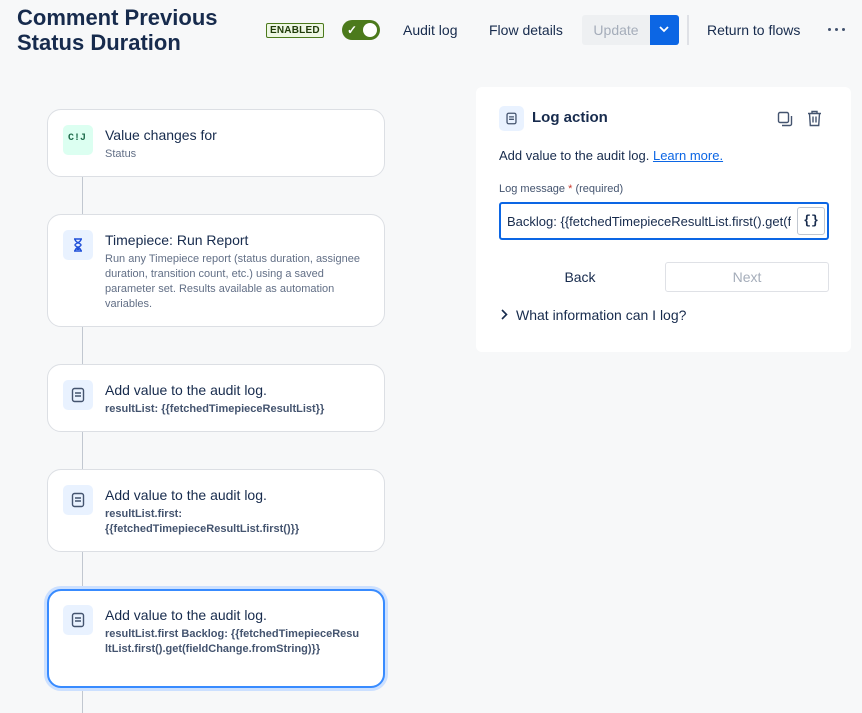  Describe the element at coordinates (829, 29) in the screenshot. I see `more-icon` at that location.